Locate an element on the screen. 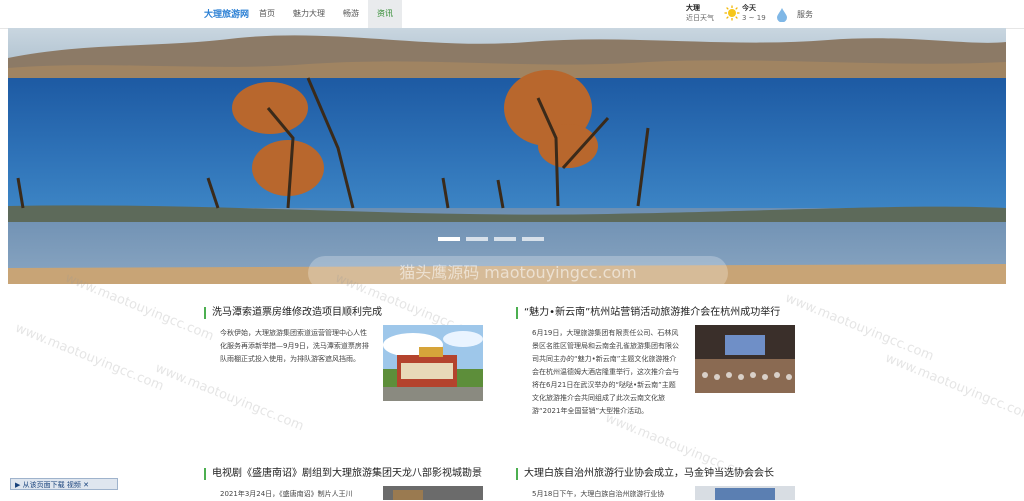  service-drop-icon is located at coordinates (782, 15).